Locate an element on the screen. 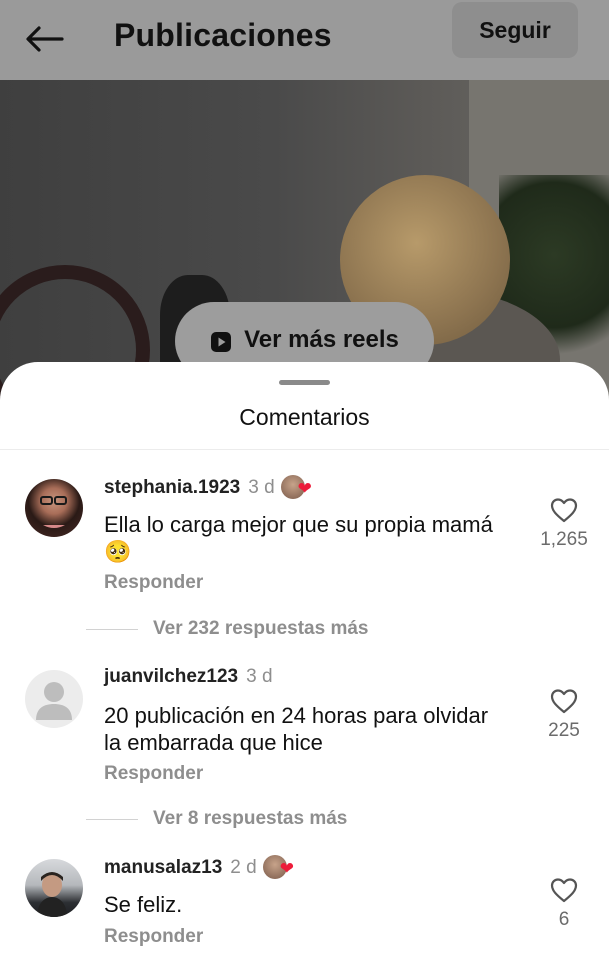 The image size is (609, 972). see-more-reels-label: Ver más reels is located at coordinates (321, 339).